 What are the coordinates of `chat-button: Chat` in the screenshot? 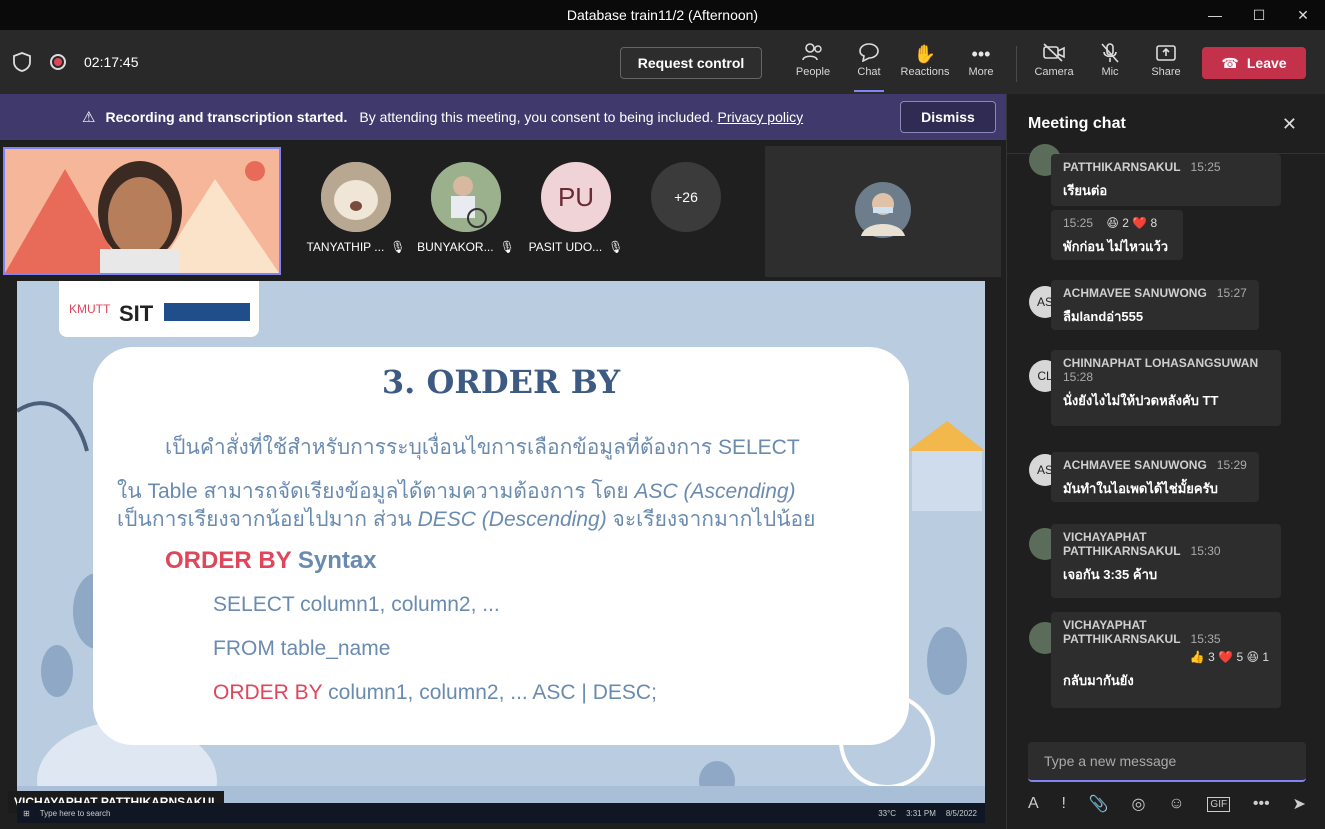 It's located at (869, 67).